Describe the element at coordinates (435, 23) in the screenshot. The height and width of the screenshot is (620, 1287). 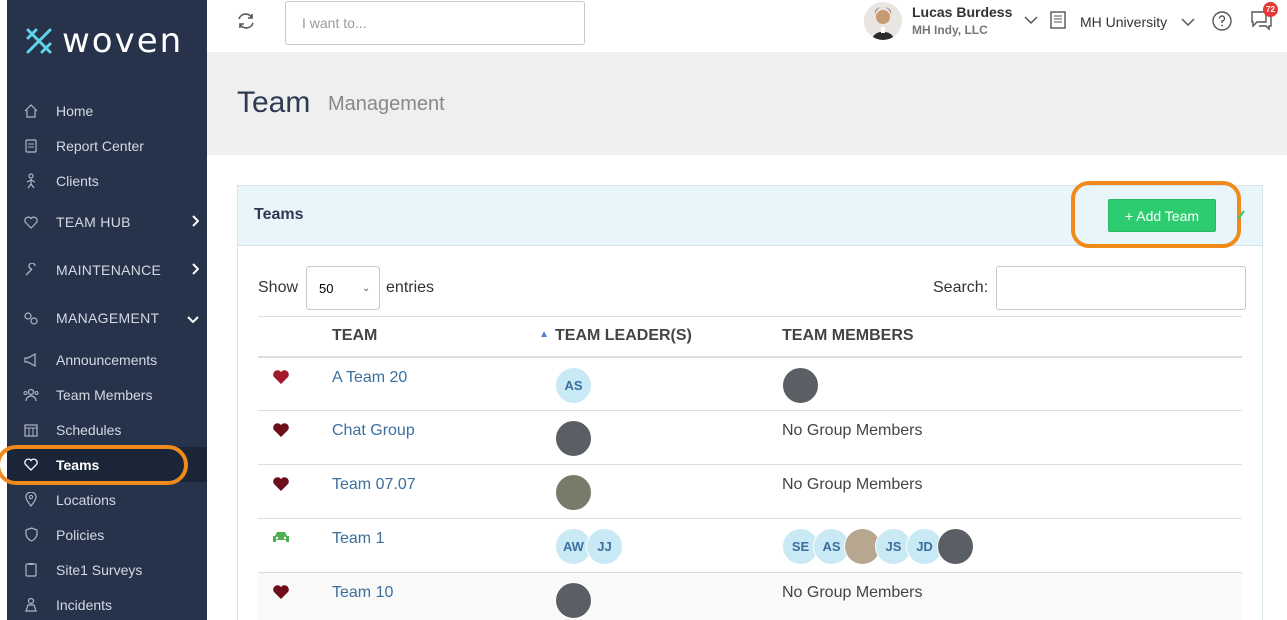
I see `i-want-to-input` at that location.